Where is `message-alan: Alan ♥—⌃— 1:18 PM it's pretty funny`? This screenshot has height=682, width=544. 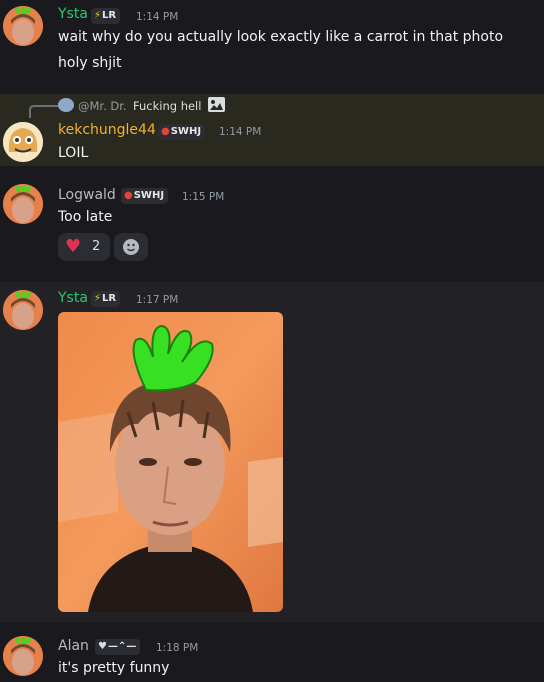
message-alan: Alan ♥—⌃— 1:18 PM it's pretty funny is located at coordinates (272, 652).